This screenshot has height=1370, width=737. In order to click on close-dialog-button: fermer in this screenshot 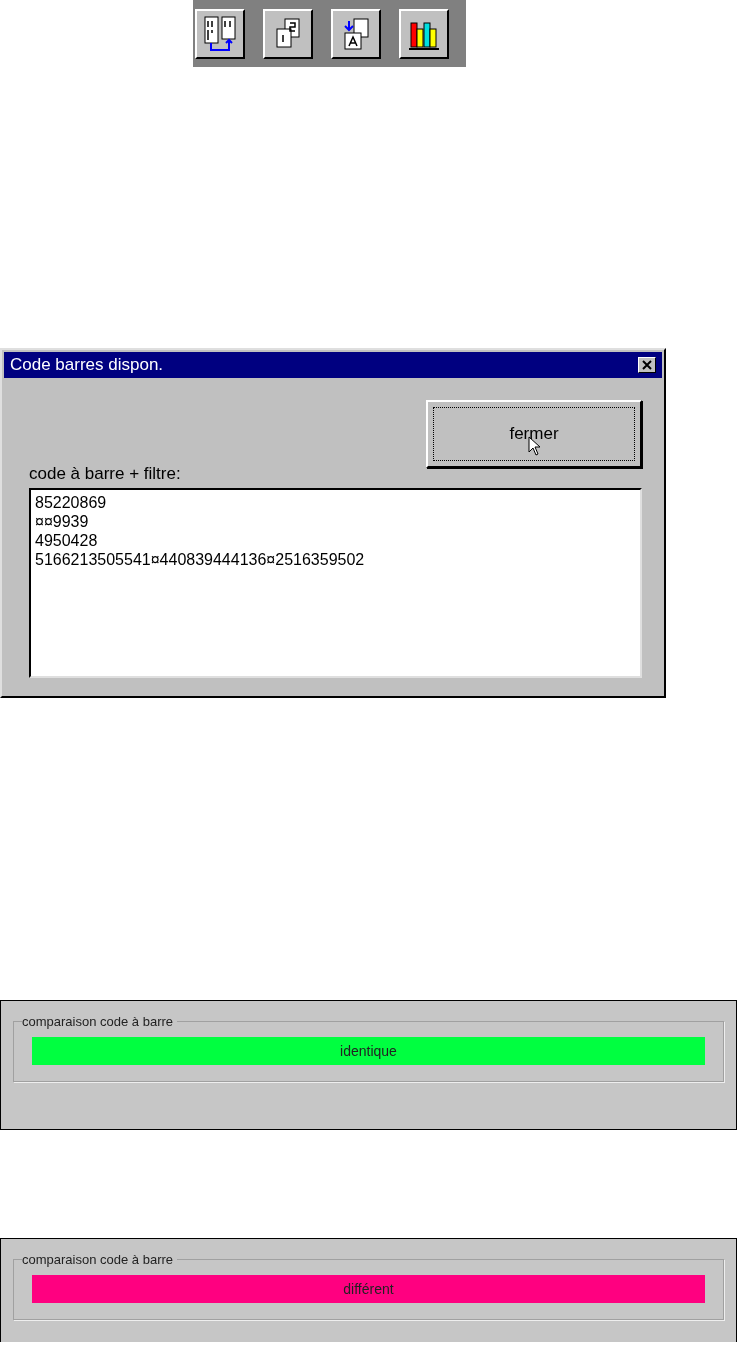, I will do `click(534, 434)`.